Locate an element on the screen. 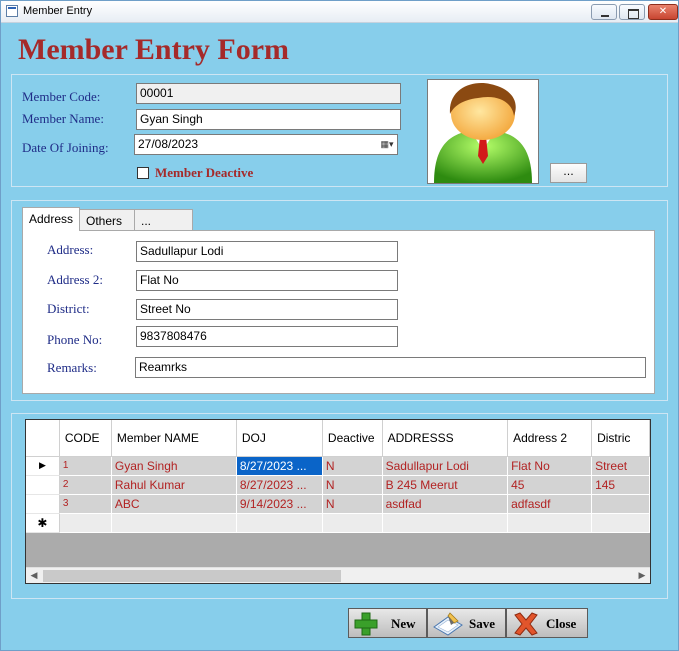 Image resolution: width=679 pixels, height=651 pixels. table-row: 3 ABC 9/14/2023 ... N asdfad adfasdf is located at coordinates (338, 504).